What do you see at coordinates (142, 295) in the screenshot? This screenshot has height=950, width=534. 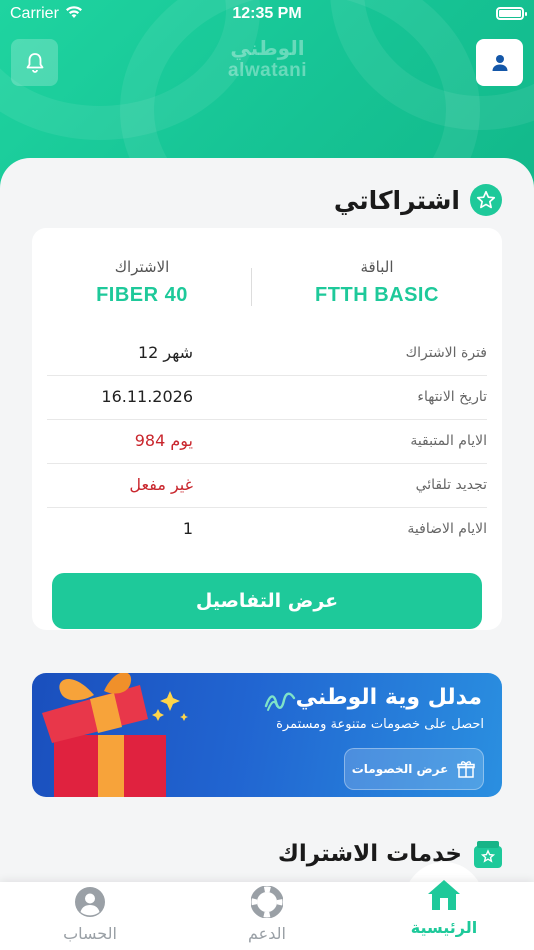 I see `subscription-value: FIBER 40` at bounding box center [142, 295].